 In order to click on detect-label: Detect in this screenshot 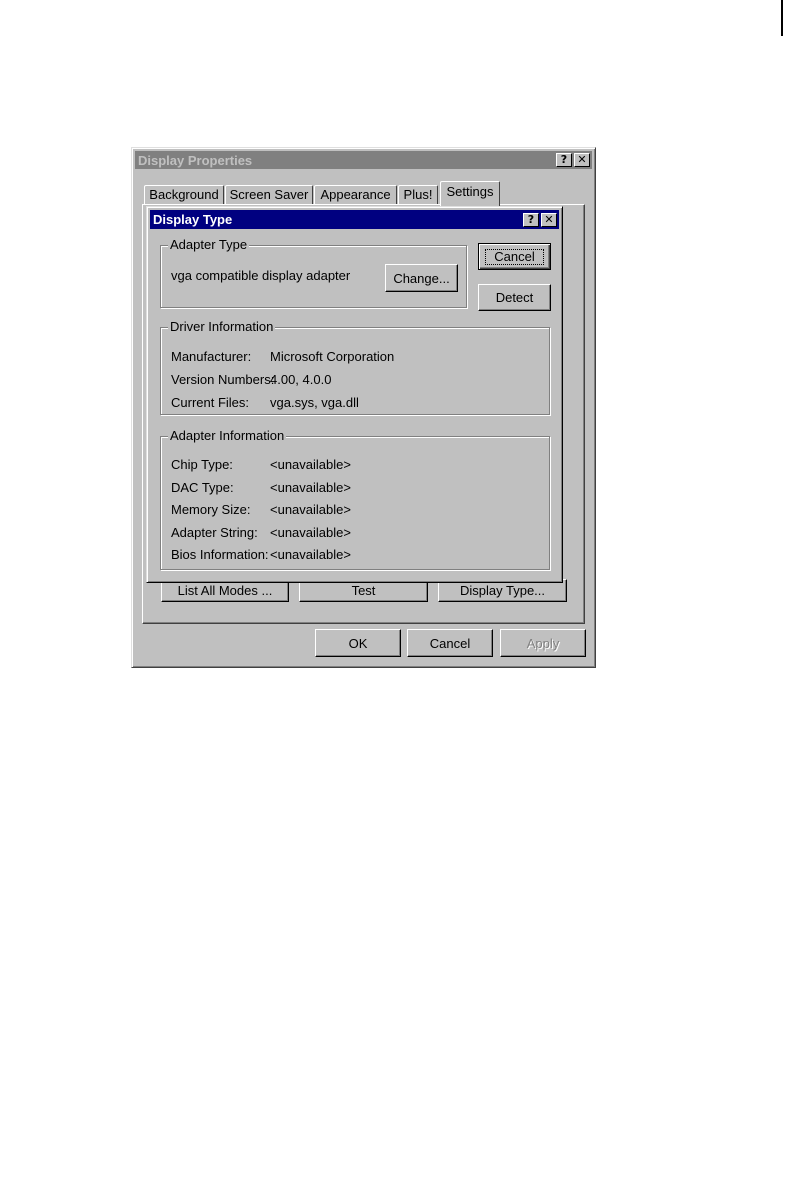, I will do `click(514, 297)`.